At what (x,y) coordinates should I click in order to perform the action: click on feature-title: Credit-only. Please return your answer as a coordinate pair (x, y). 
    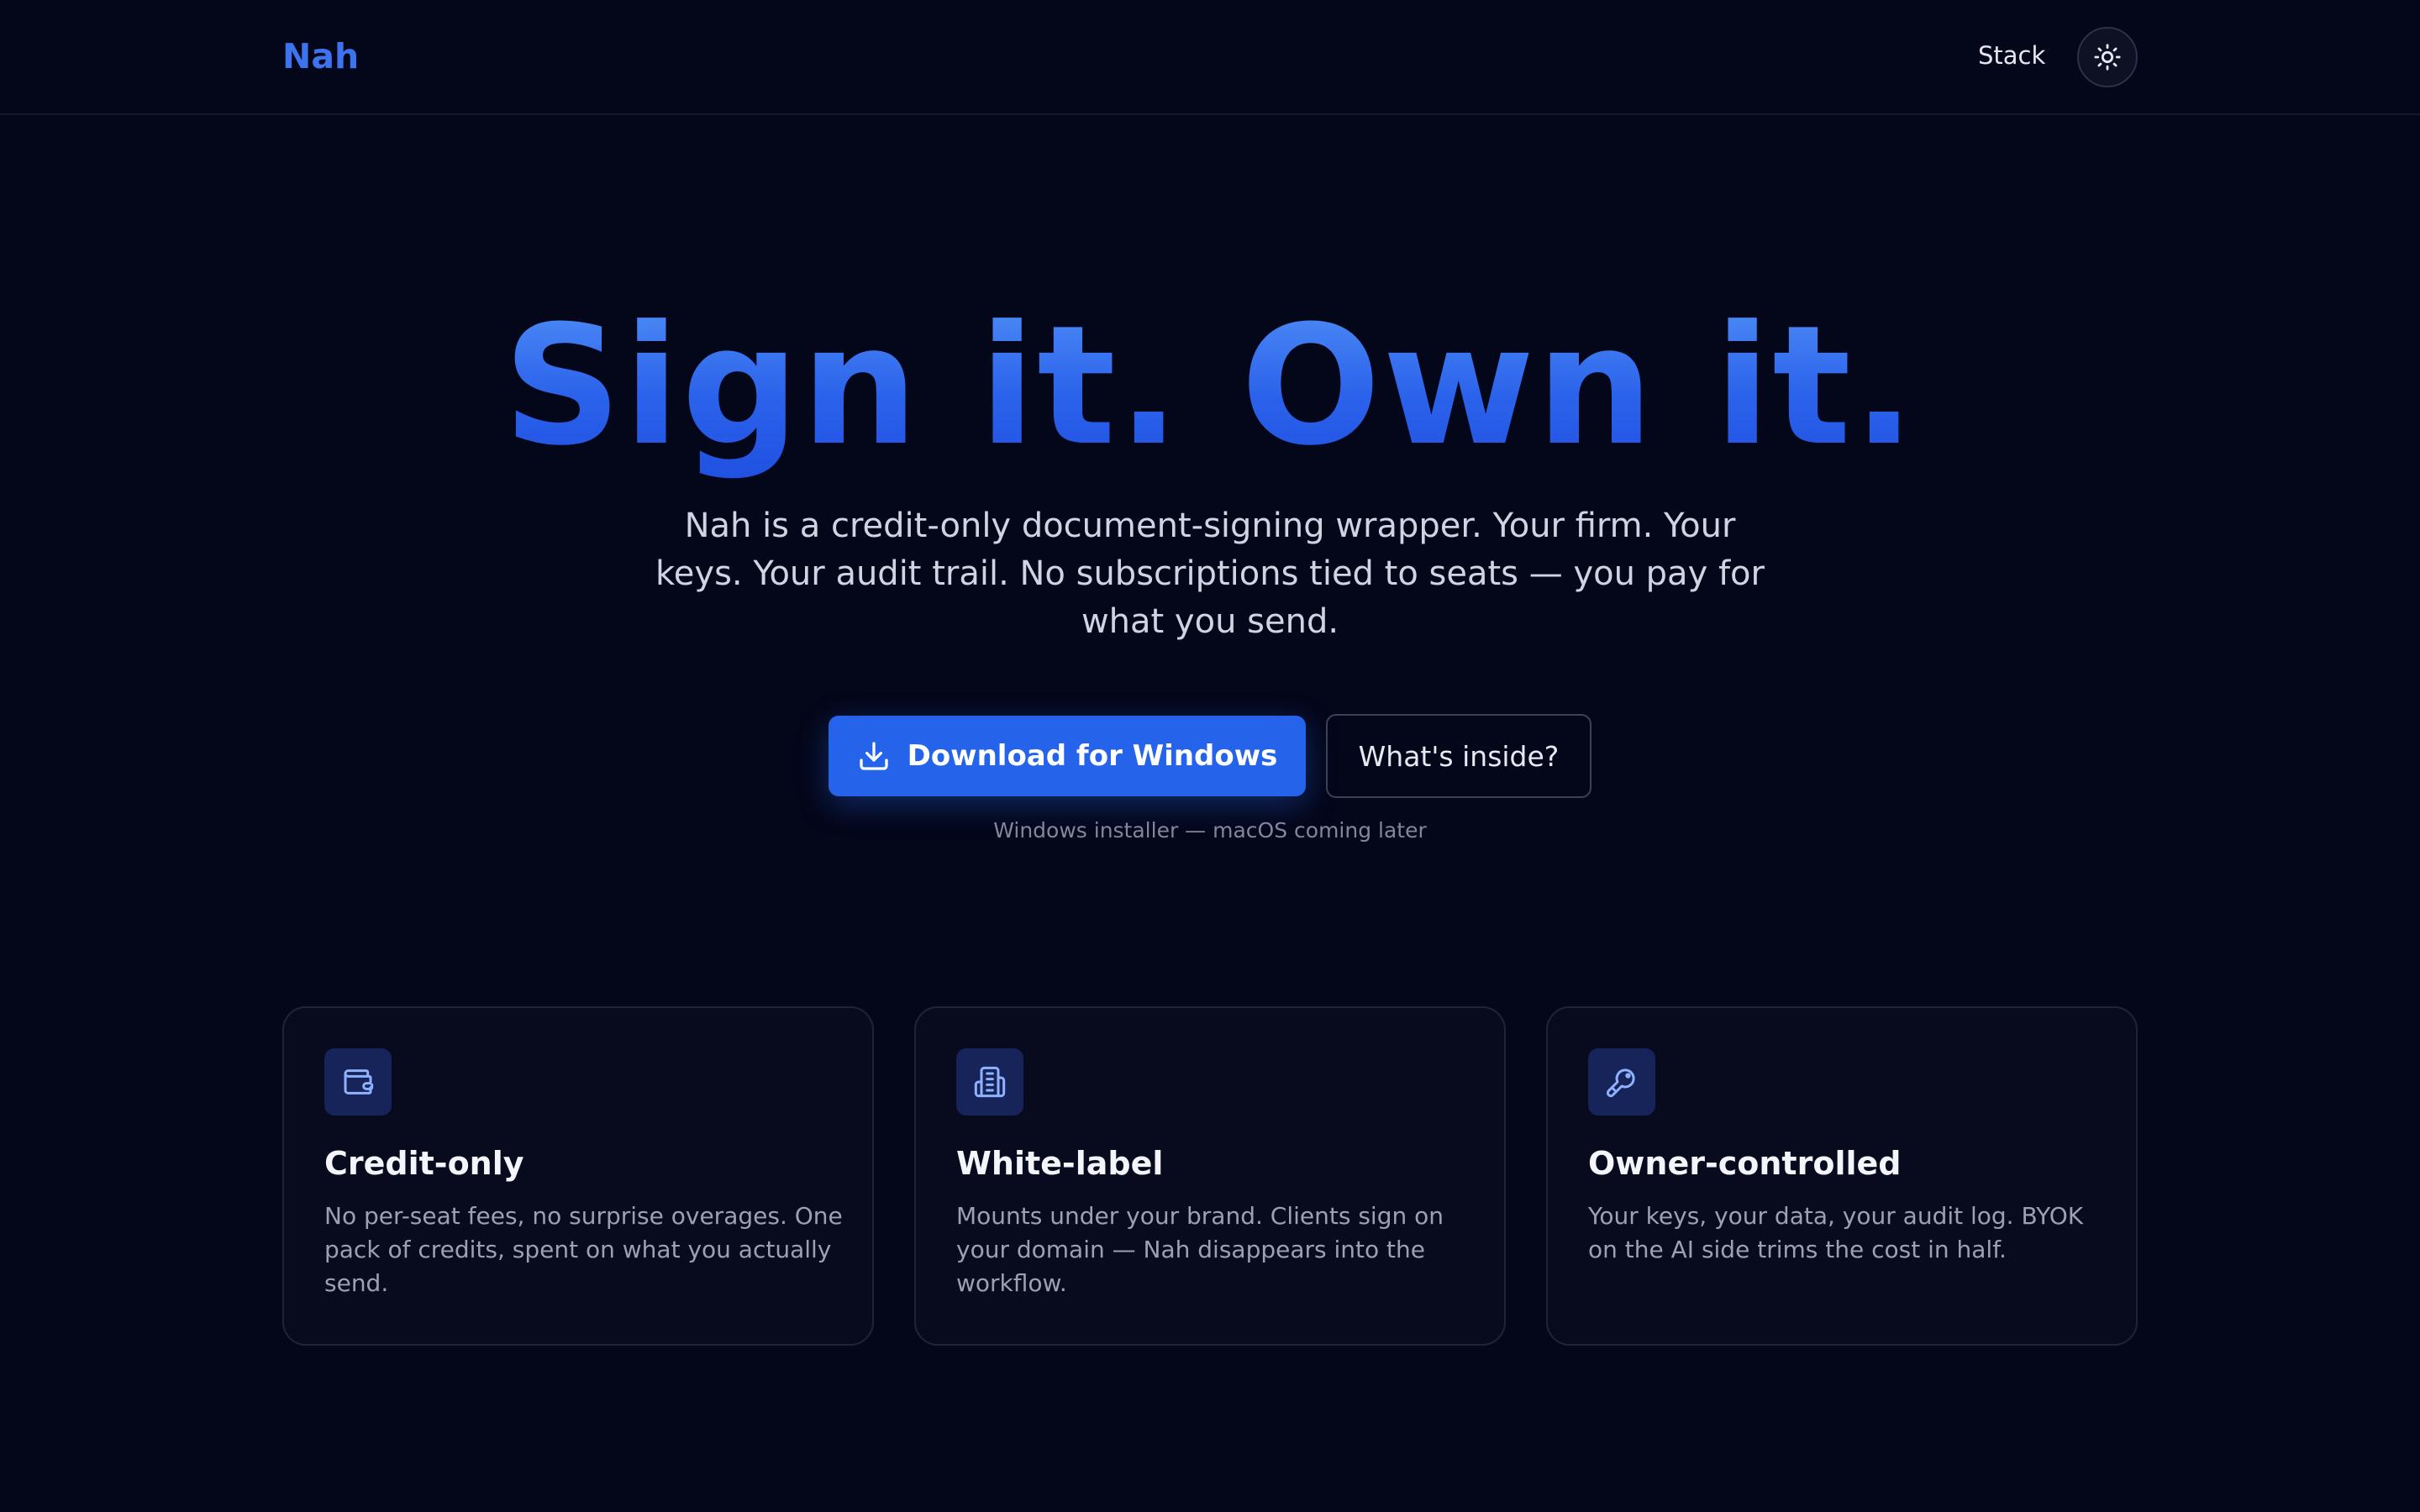
    Looking at the image, I should click on (424, 1163).